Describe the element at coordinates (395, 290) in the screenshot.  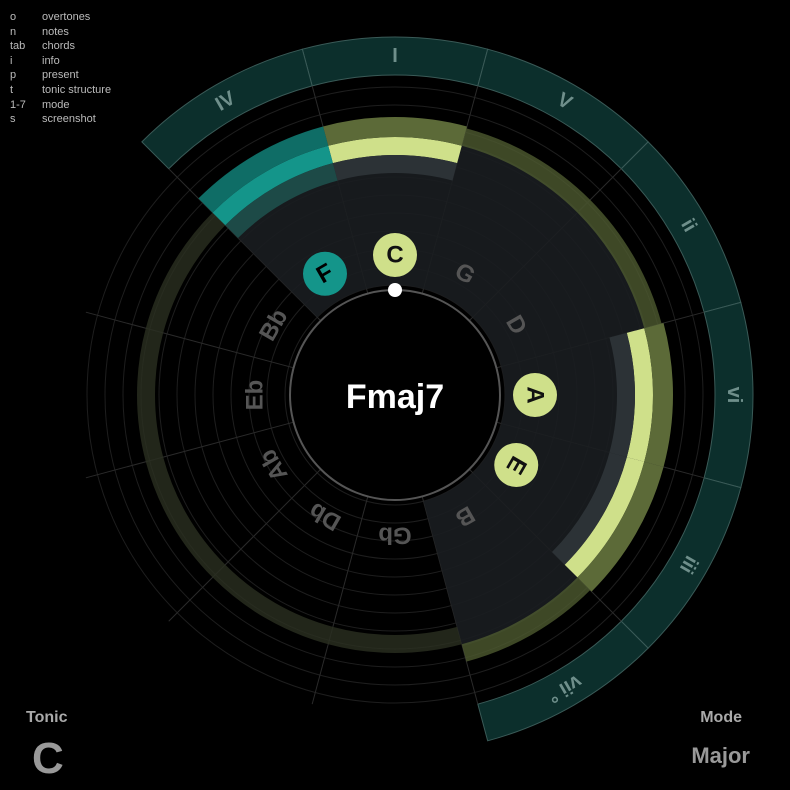
I see `tonic-marker-dot` at that location.